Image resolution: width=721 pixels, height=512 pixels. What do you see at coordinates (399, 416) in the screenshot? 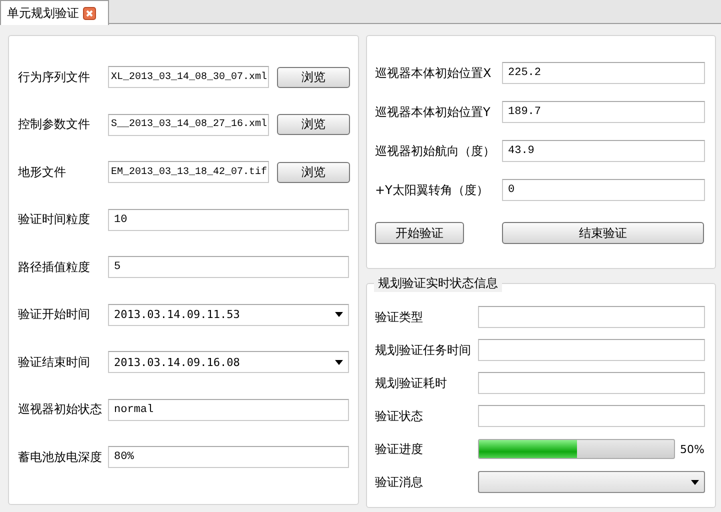
I see `field-label: 验证状态` at bounding box center [399, 416].